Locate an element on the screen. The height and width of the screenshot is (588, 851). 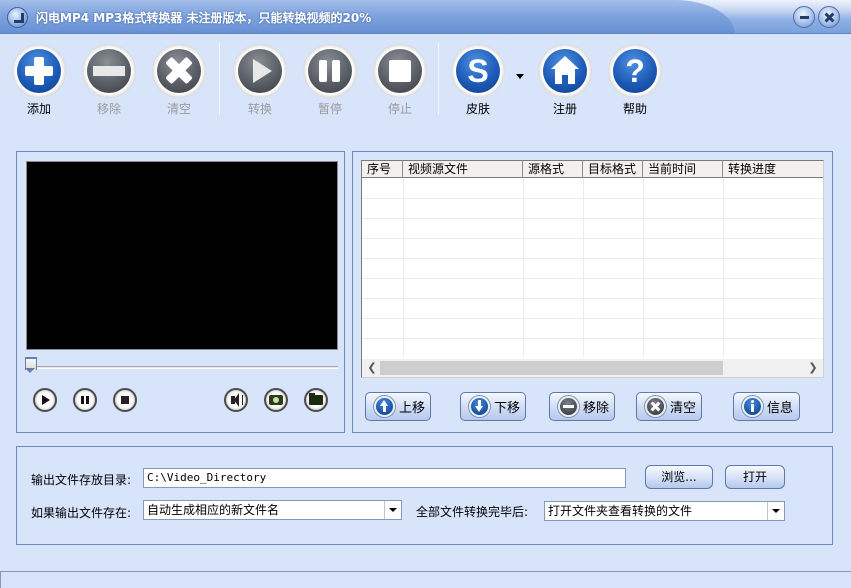
info-icon is located at coordinates (752, 406).